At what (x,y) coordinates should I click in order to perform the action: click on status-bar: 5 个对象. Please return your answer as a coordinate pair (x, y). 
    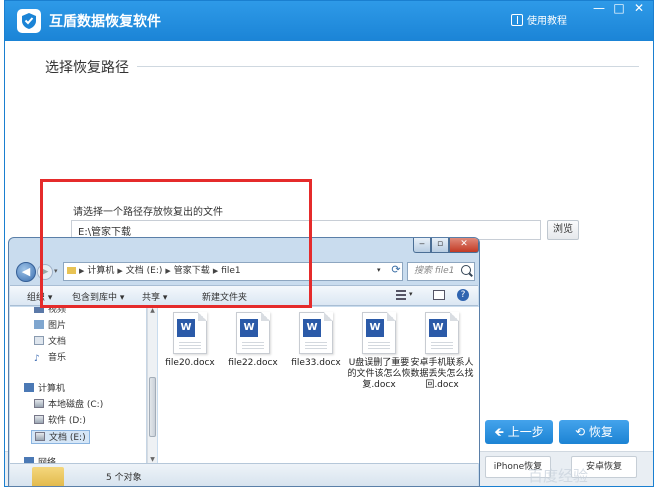
    Looking at the image, I should click on (244, 474).